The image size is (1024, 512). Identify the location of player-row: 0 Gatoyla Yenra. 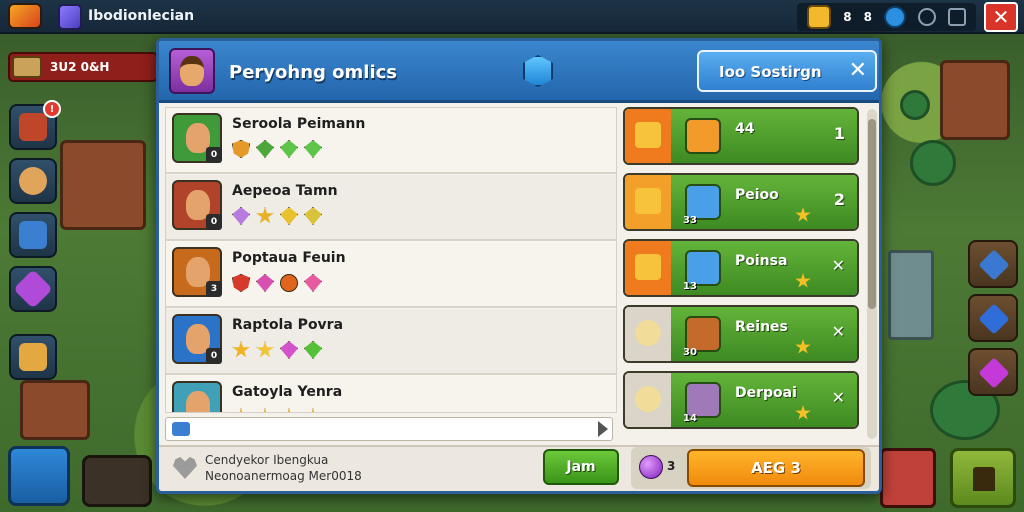
(391, 394).